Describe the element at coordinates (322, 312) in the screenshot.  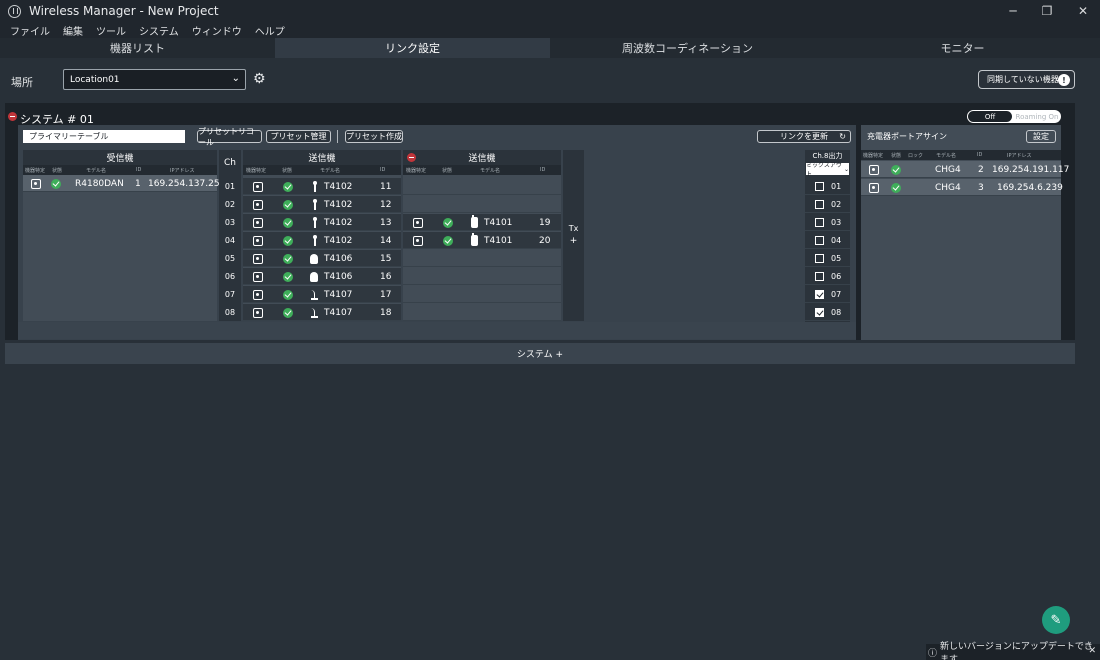
I see `transmitter-row: T4107 18` at that location.